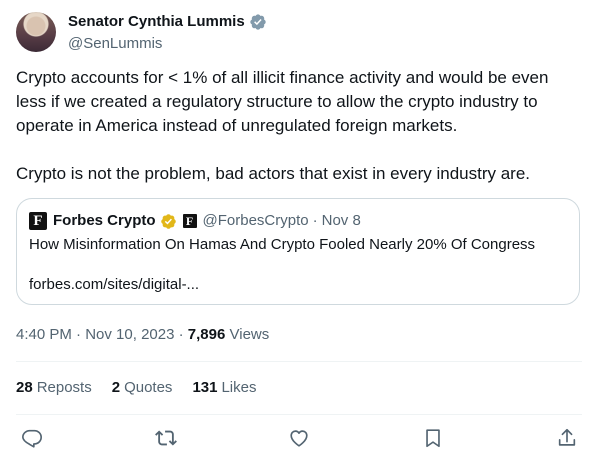  I want to click on action-bar, so click(299, 439).